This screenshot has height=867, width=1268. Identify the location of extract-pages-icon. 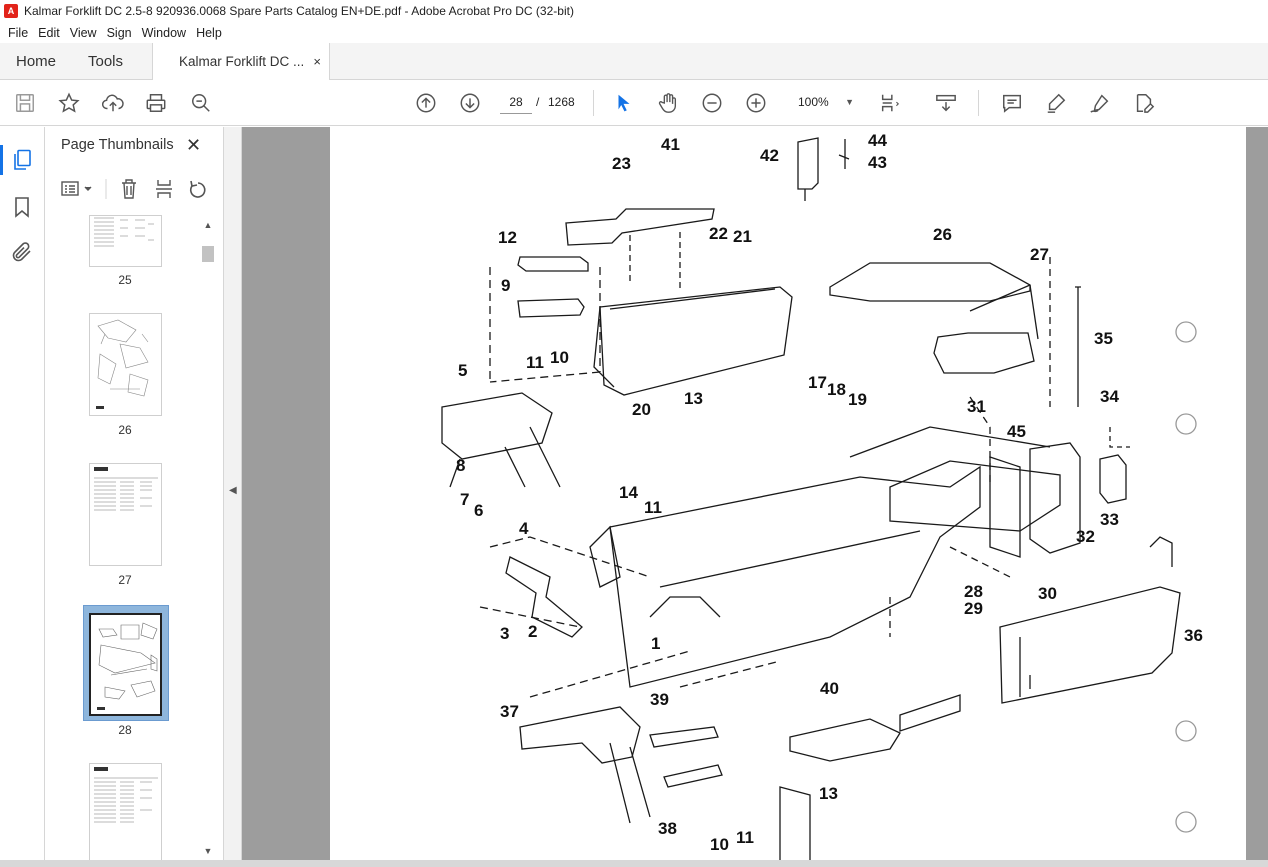
(164, 189).